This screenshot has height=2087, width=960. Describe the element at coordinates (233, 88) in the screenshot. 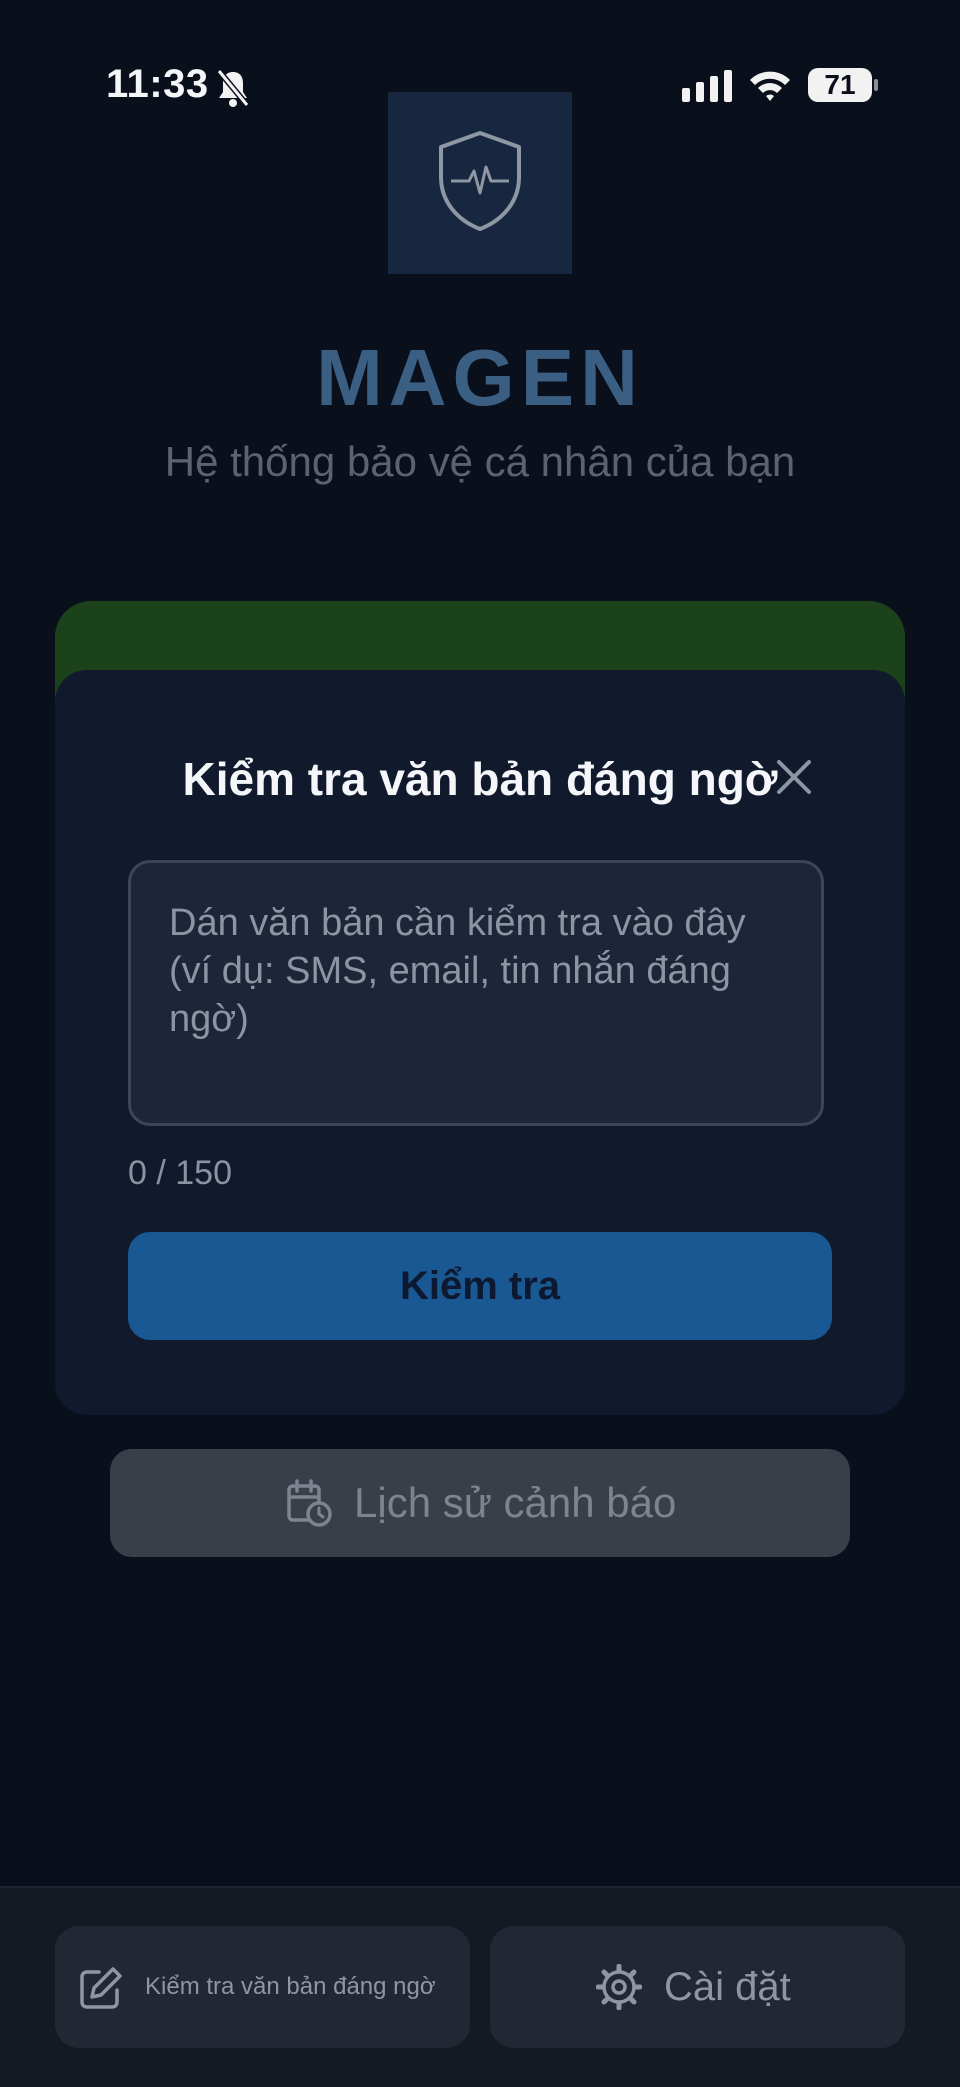

I see `bell-slash-icon` at that location.